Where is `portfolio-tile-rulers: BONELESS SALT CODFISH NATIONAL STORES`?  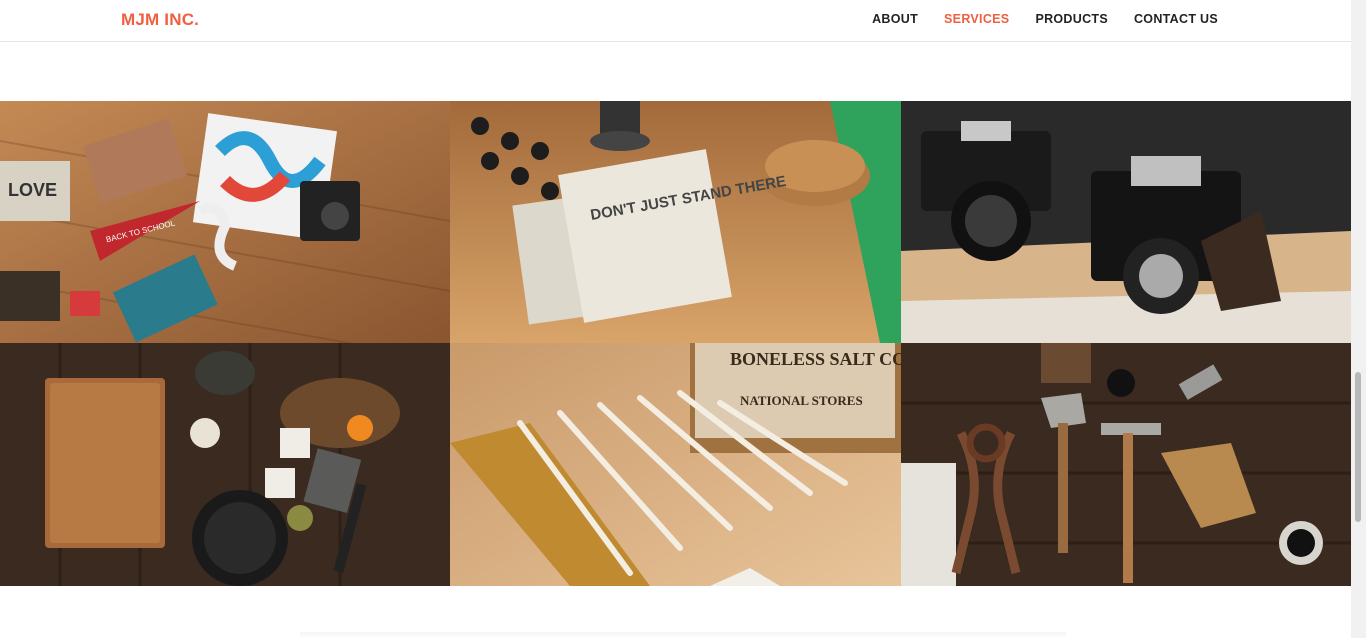
portfolio-tile-rulers: BONELESS SALT CODFISH NATIONAL STORES is located at coordinates (675, 464).